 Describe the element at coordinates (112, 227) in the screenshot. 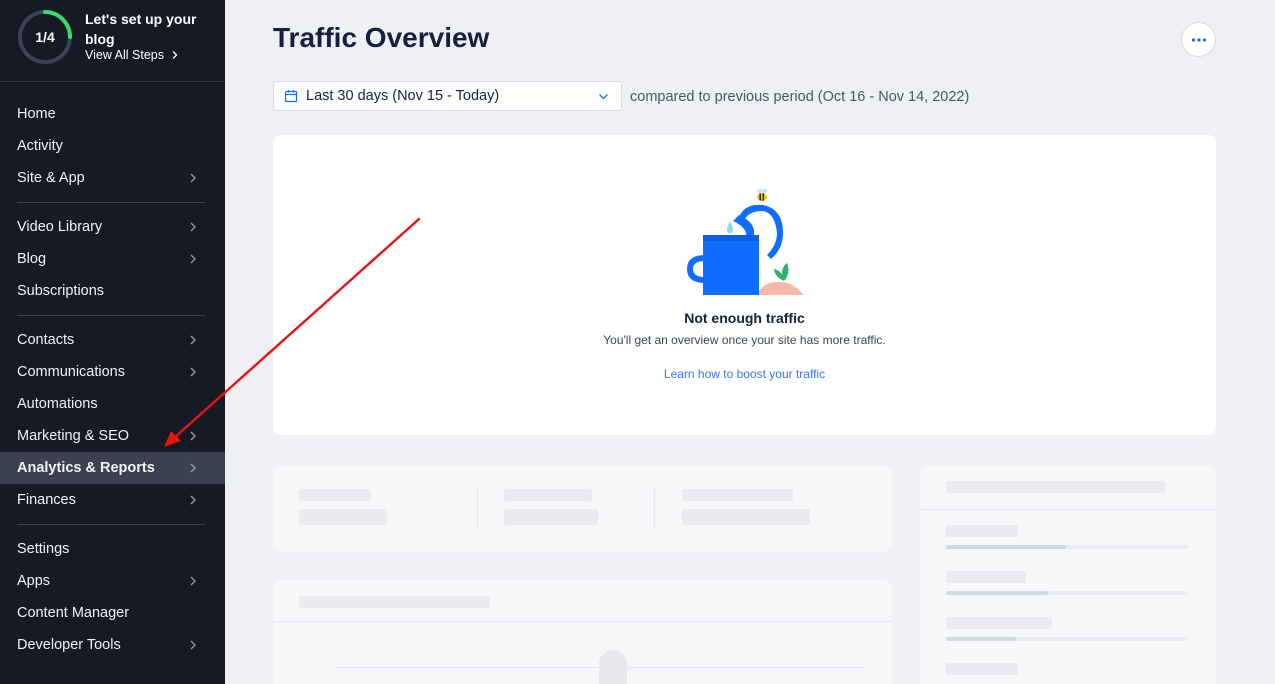

I see `sidebar-item-video-library: Video Library` at that location.